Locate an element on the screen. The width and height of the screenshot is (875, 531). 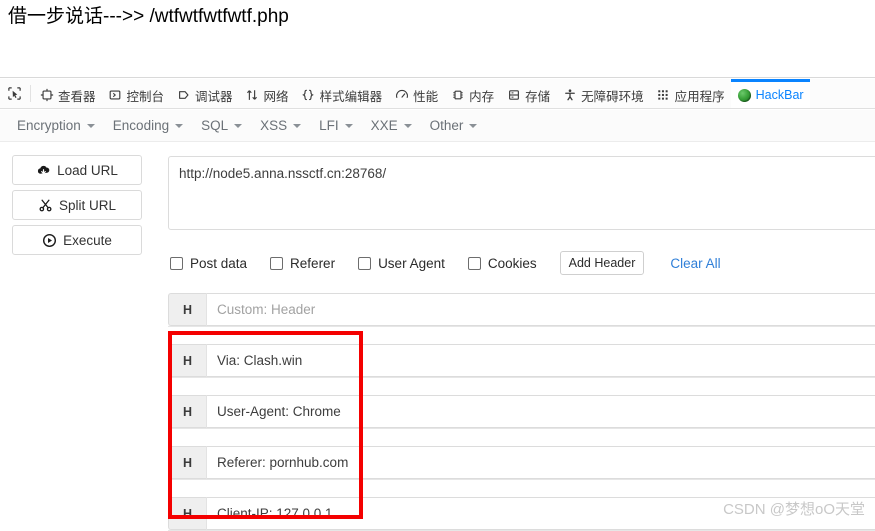
checkbox-cookies: Cookies is located at coordinates (502, 263).